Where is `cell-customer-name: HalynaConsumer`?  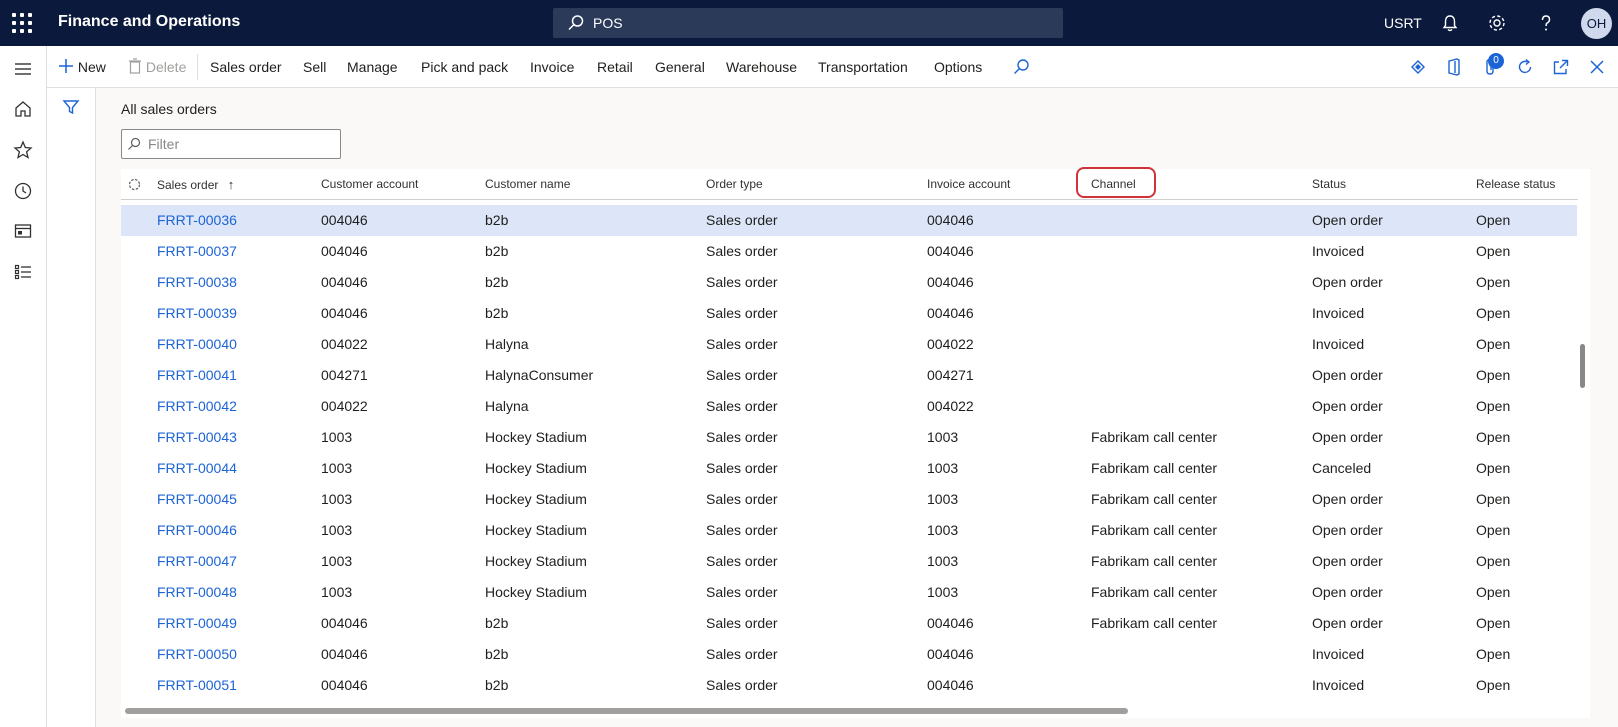
cell-customer-name: HalynaConsumer is located at coordinates (539, 375).